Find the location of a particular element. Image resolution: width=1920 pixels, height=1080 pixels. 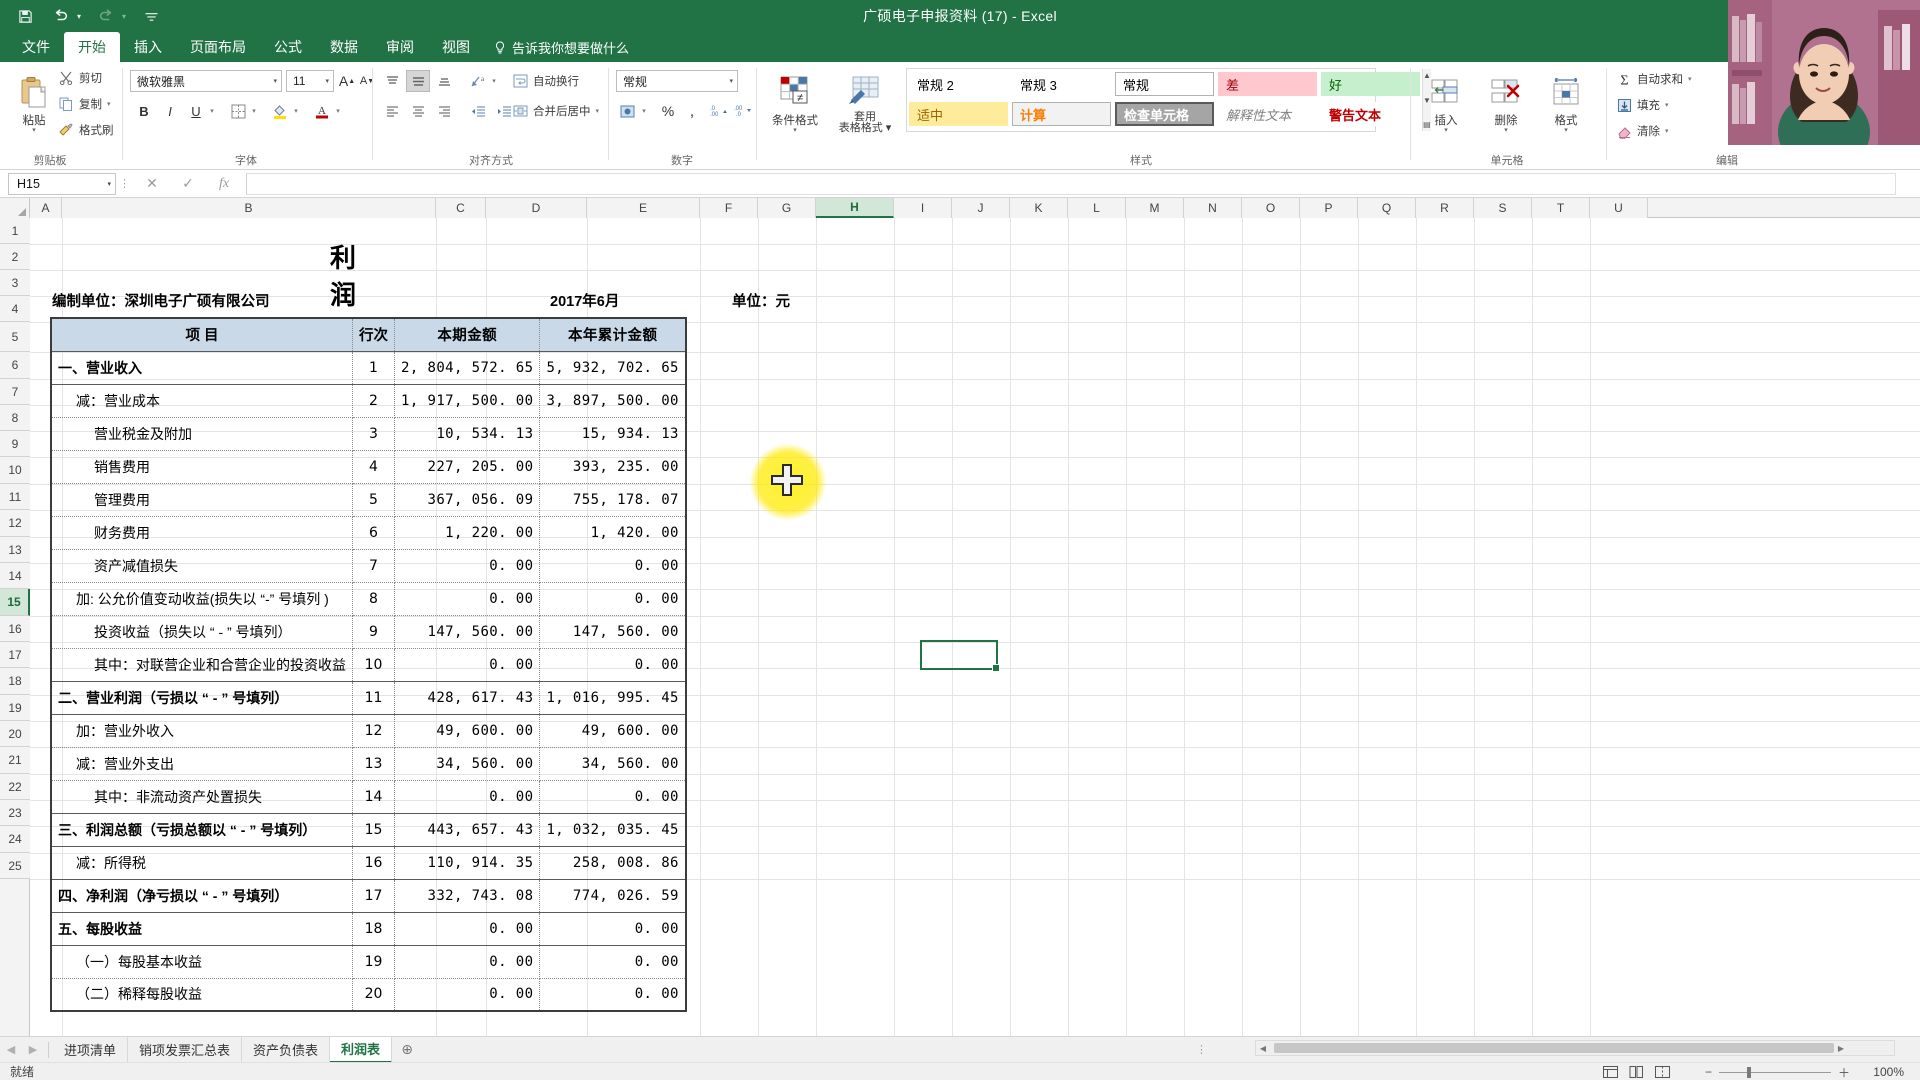

underline-button: U is located at coordinates (196, 111).